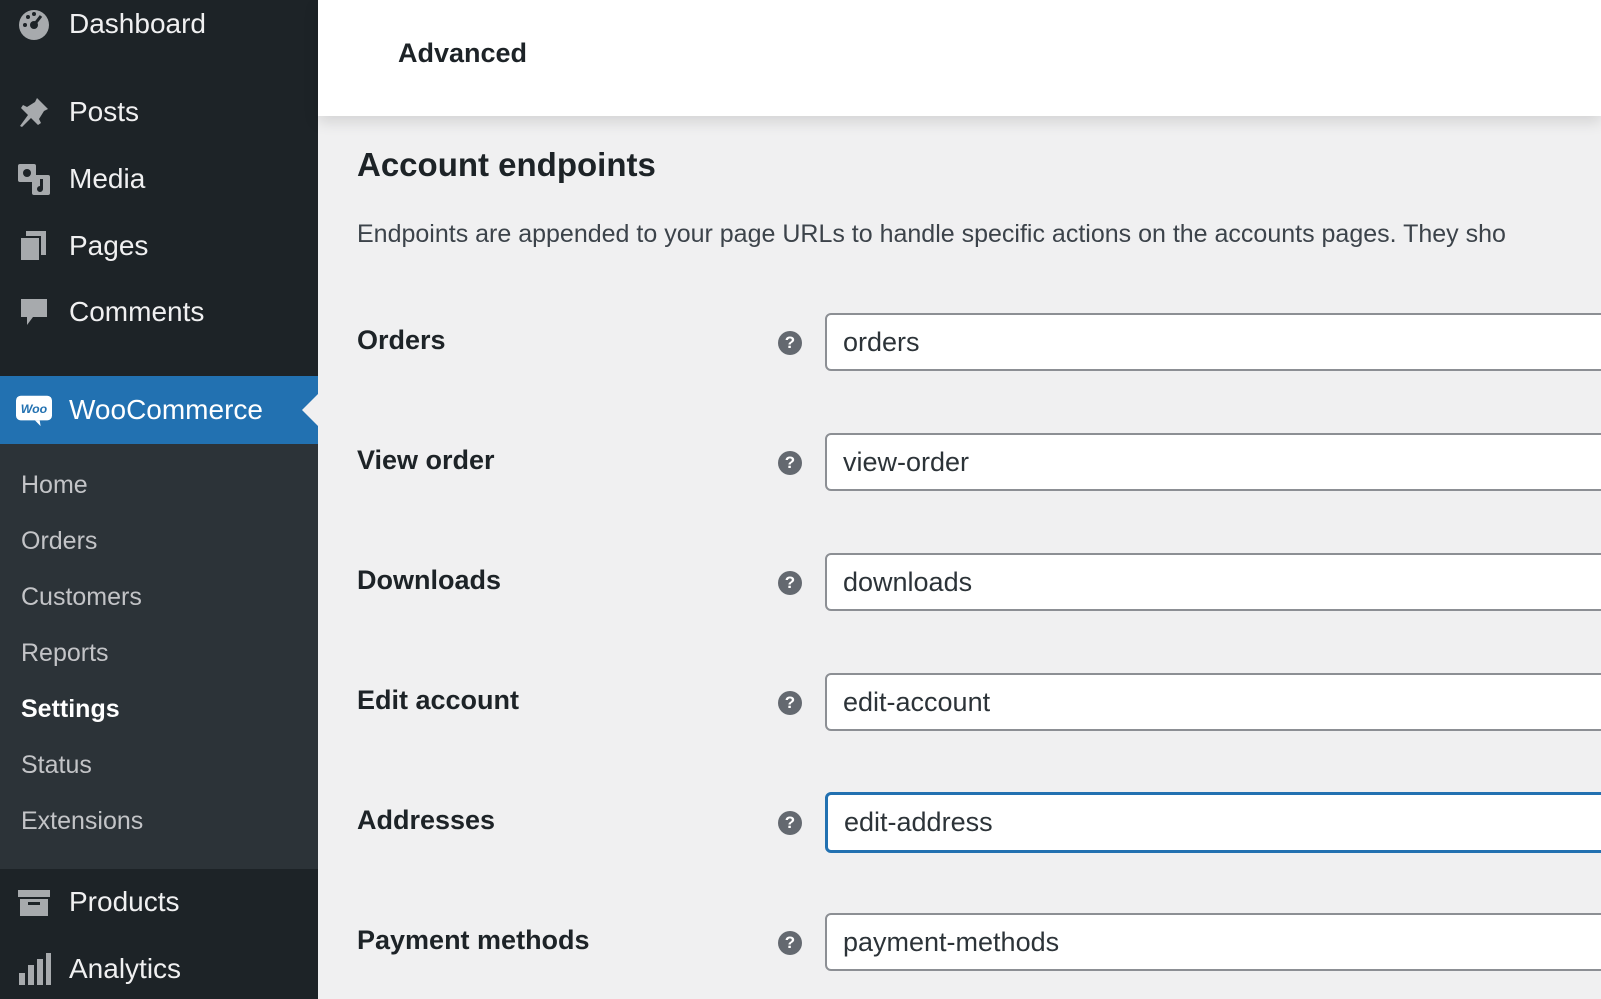 The height and width of the screenshot is (999, 1601). Describe the element at coordinates (1213, 582) in the screenshot. I see `downloads-endpoint-input` at that location.